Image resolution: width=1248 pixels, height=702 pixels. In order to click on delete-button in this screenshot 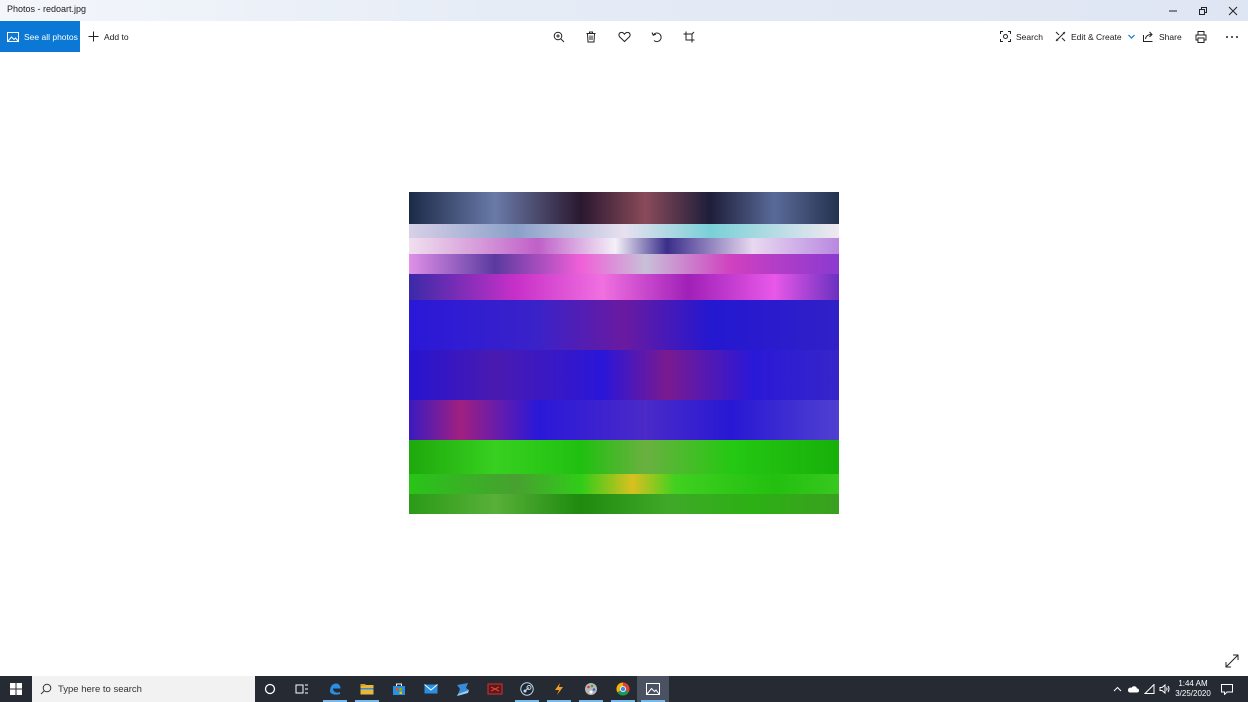, I will do `click(591, 36)`.